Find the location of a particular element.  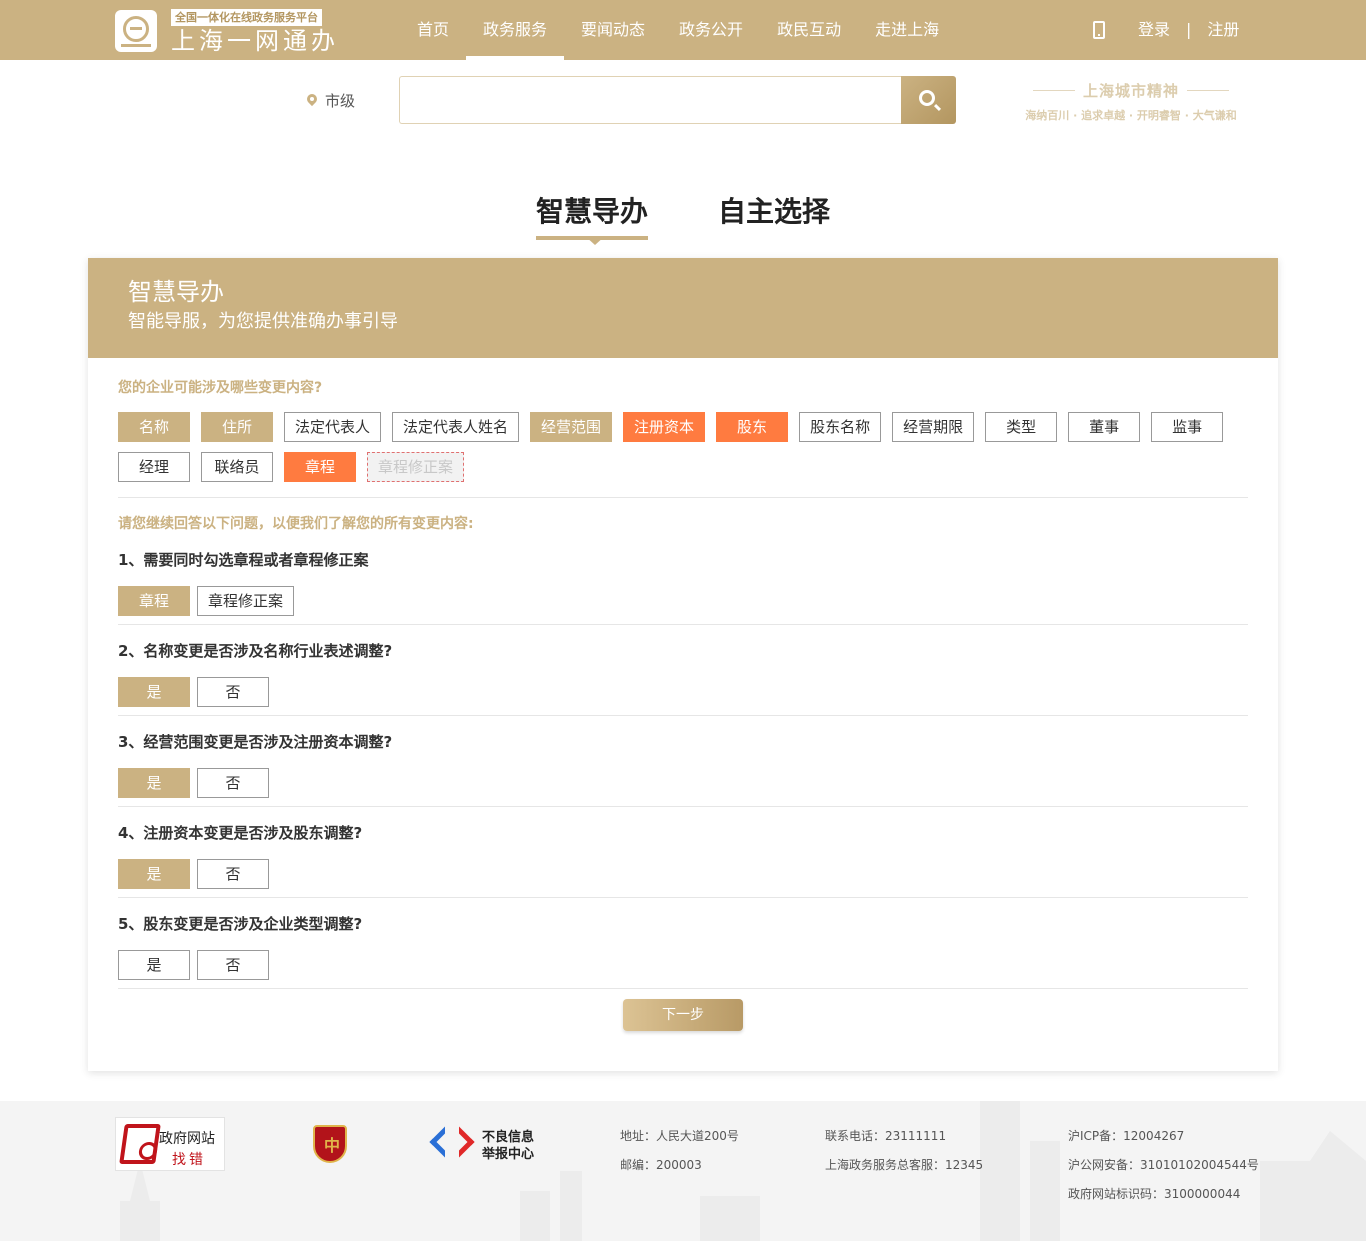

tab-self-select: 自主选择 is located at coordinates (774, 210).